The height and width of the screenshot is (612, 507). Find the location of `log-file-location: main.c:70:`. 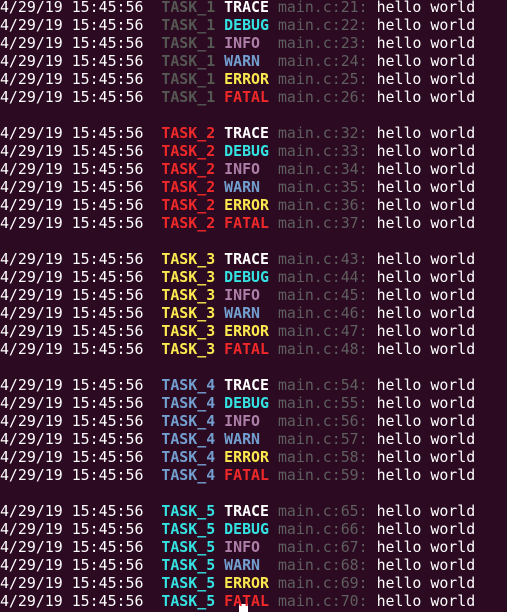

log-file-location: main.c:70: is located at coordinates (322, 601).